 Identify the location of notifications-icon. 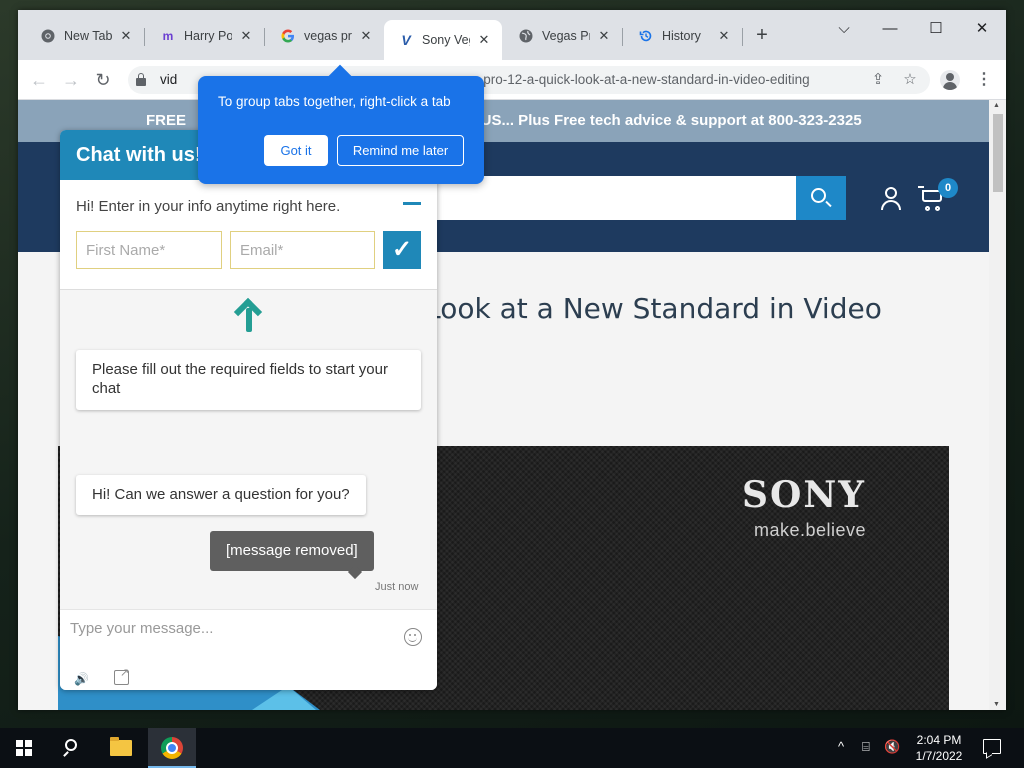
(992, 746).